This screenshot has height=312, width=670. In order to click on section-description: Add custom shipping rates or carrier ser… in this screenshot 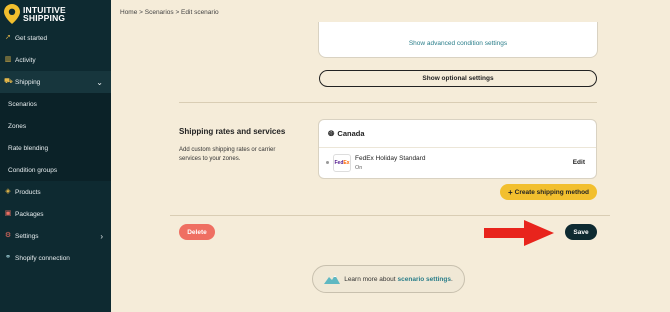, I will do `click(227, 154)`.